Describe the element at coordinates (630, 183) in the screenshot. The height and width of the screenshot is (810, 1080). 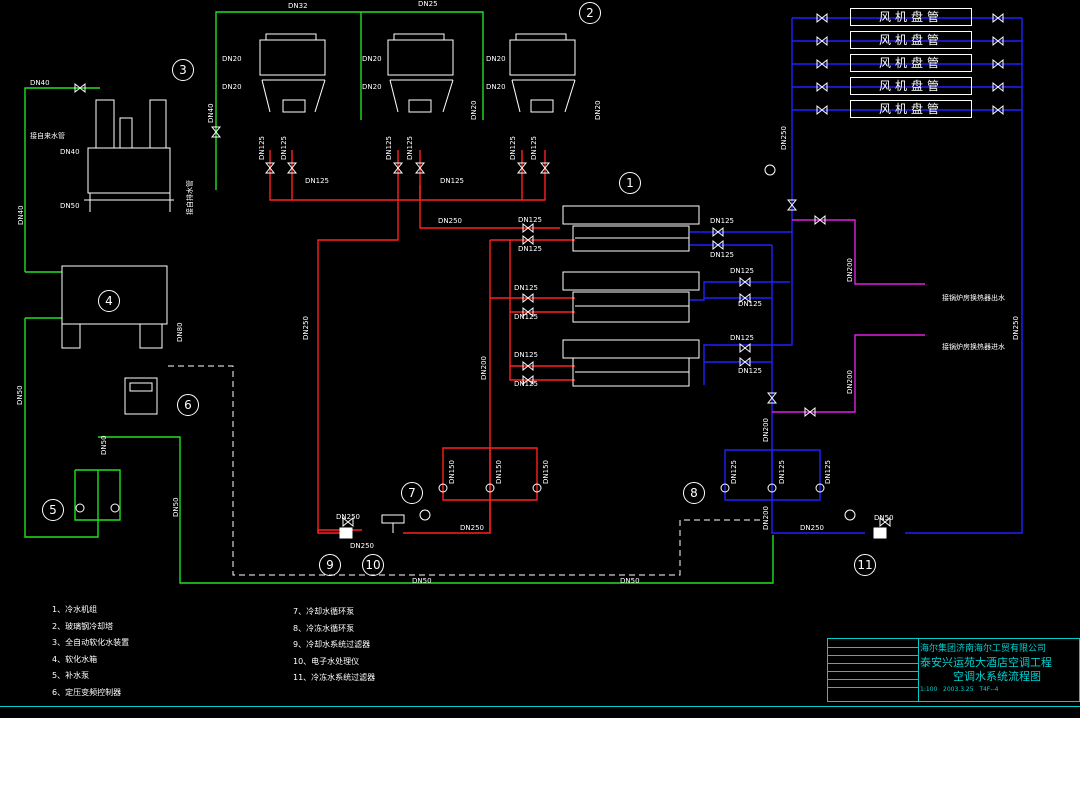
I see `callout-1: 1` at that location.